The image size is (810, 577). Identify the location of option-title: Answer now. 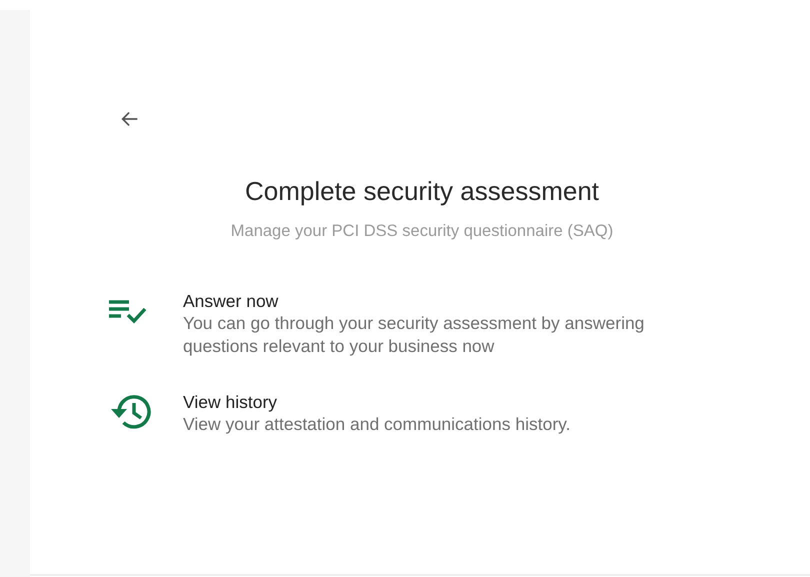
(443, 301).